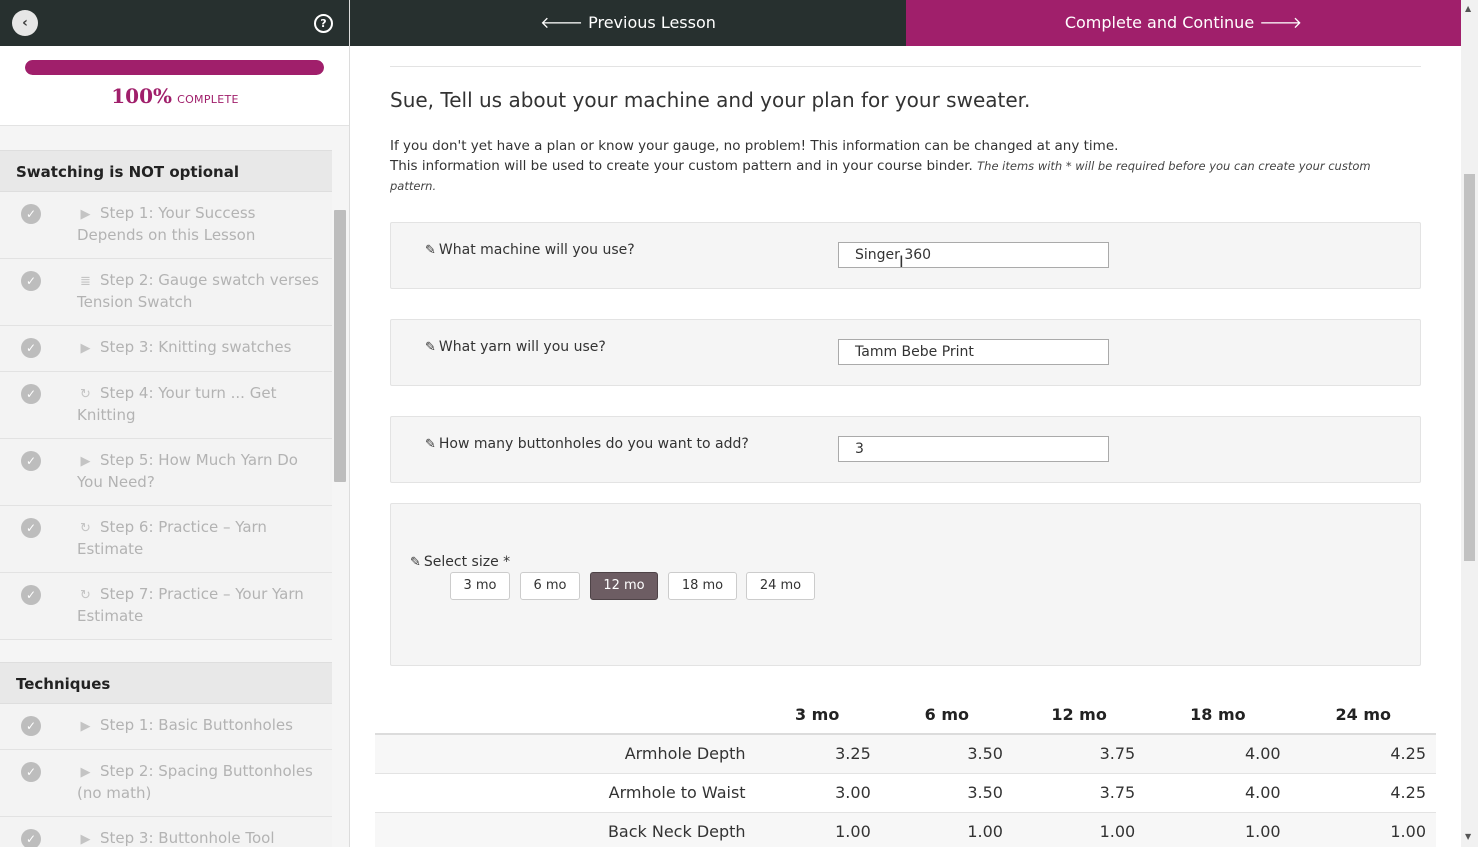  I want to click on lesson-item: ✓ ↻ Step 6: Practice – Yarn Estimate, so click(166, 539).